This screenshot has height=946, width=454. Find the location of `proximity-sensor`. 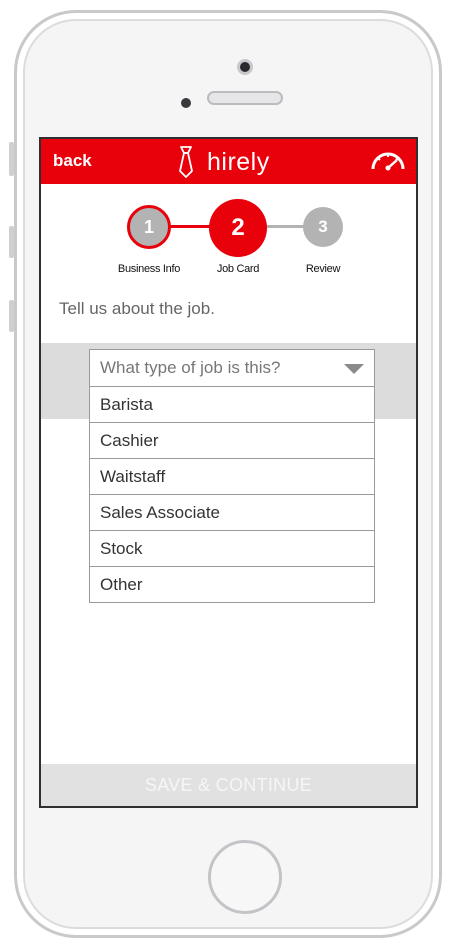

proximity-sensor is located at coordinates (186, 103).